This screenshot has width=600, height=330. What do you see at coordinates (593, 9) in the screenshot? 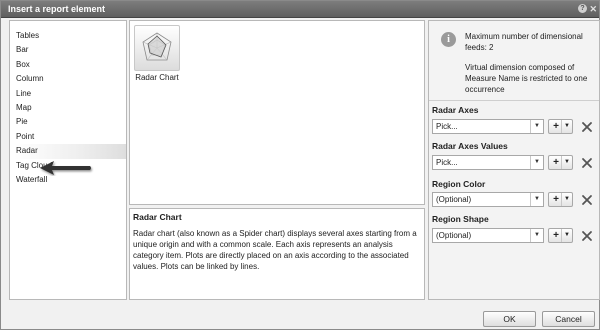
I see `close-icon: ✕` at bounding box center [593, 9].